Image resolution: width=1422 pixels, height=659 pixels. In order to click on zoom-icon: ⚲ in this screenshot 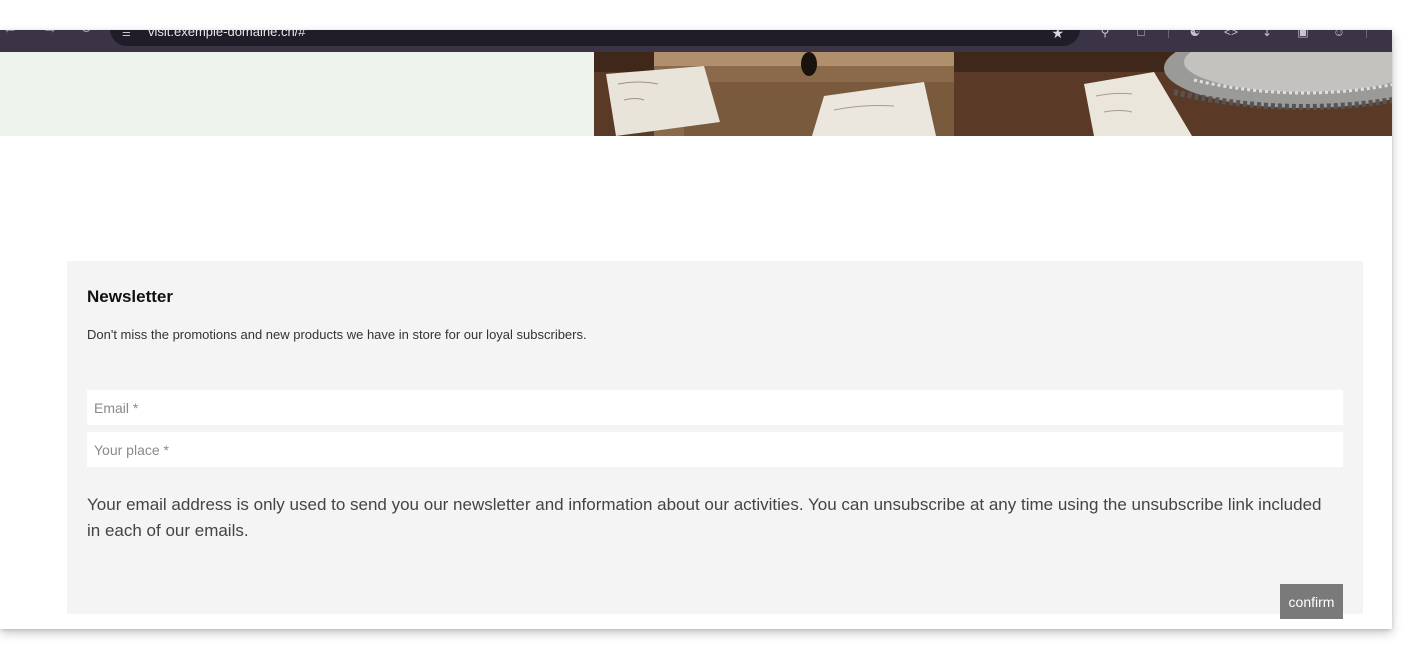, I will do `click(1105, 35)`.